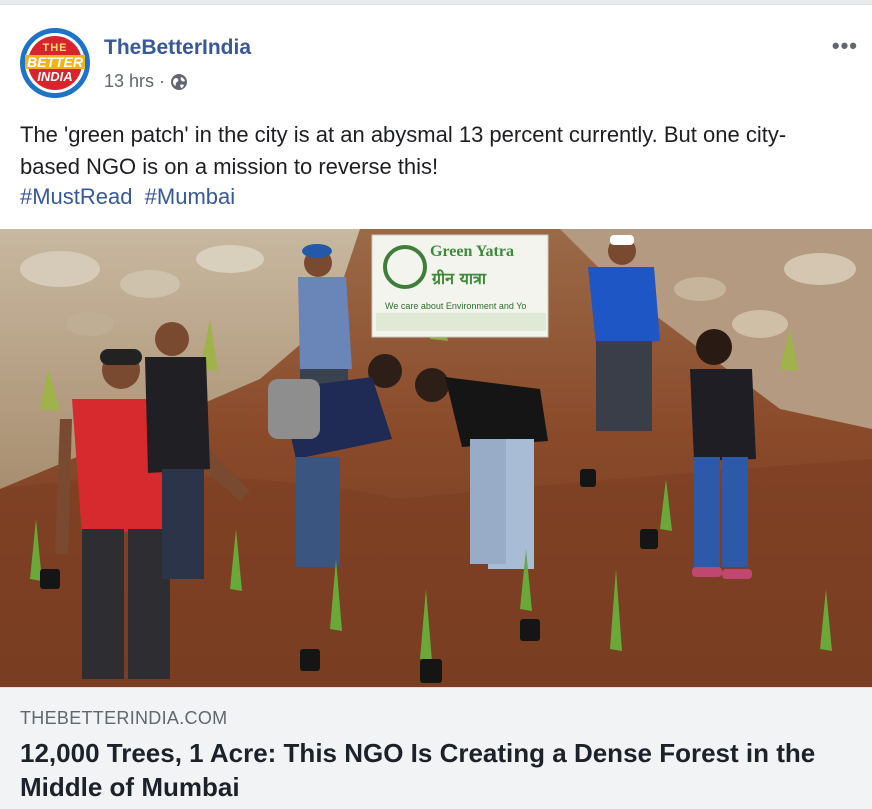  What do you see at coordinates (179, 82) in the screenshot?
I see `globe-icon` at bounding box center [179, 82].